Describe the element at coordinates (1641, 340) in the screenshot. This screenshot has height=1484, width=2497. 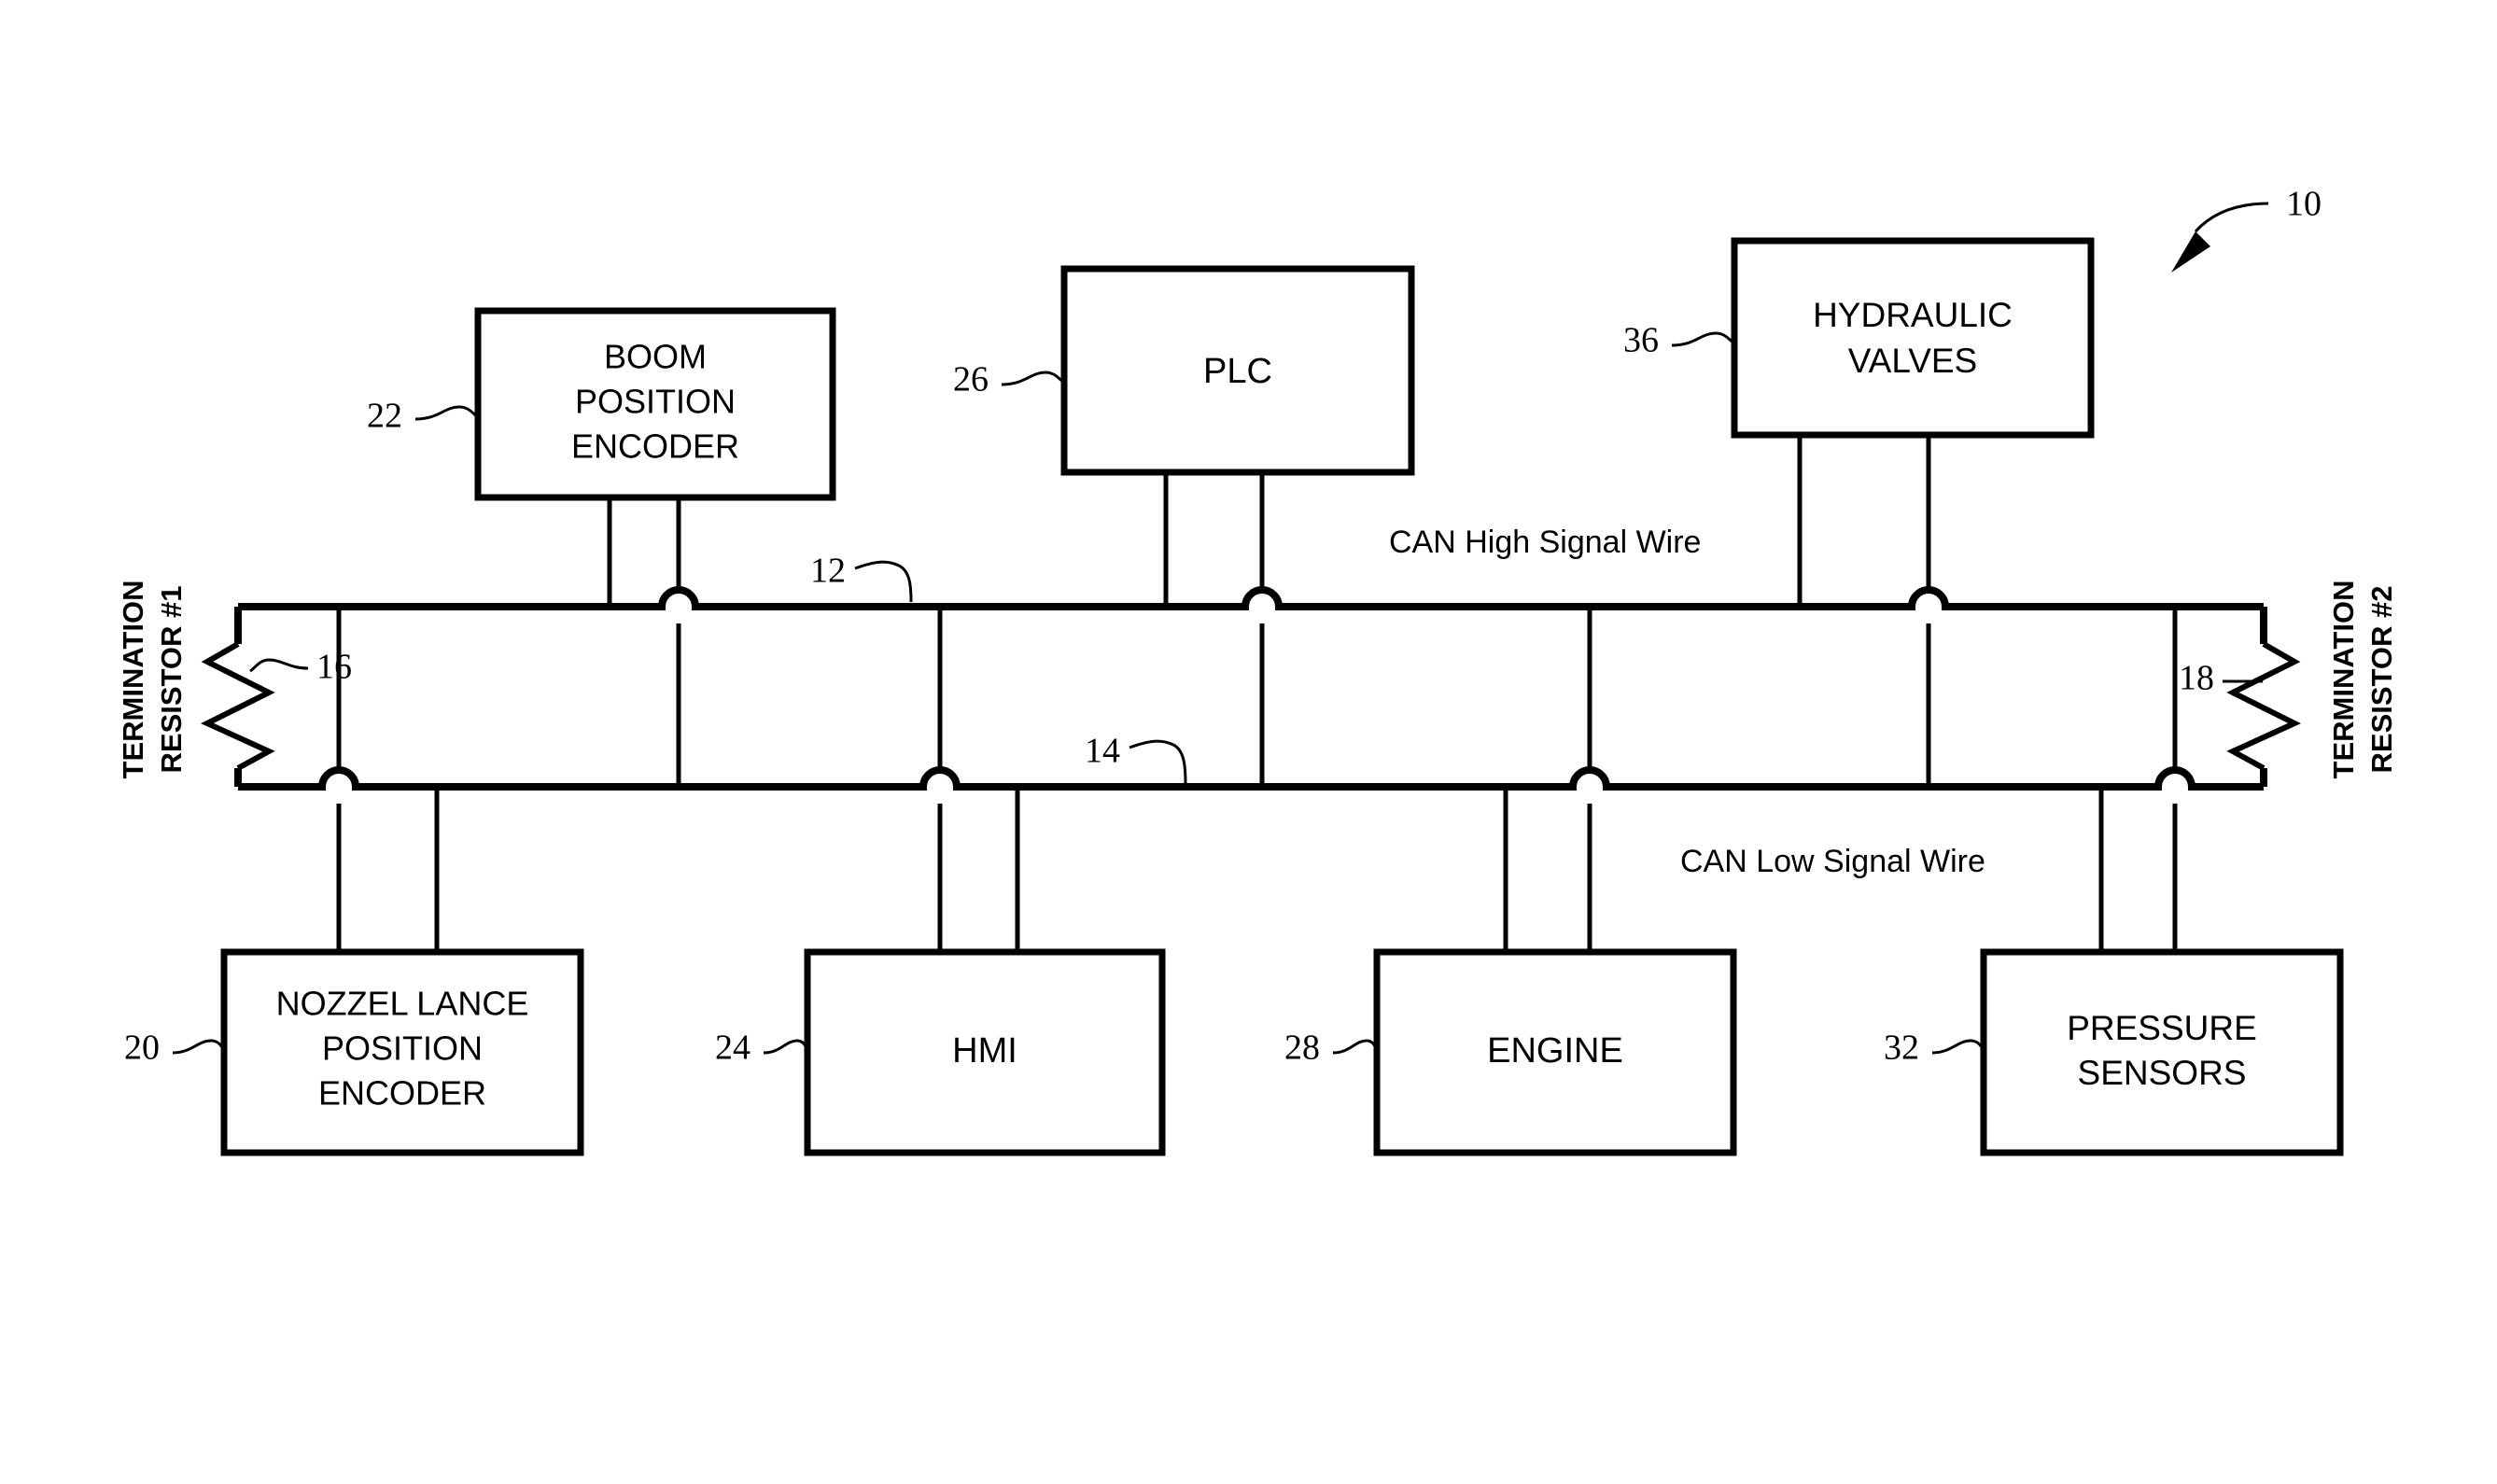
I see `ref-number-36: 36` at that location.